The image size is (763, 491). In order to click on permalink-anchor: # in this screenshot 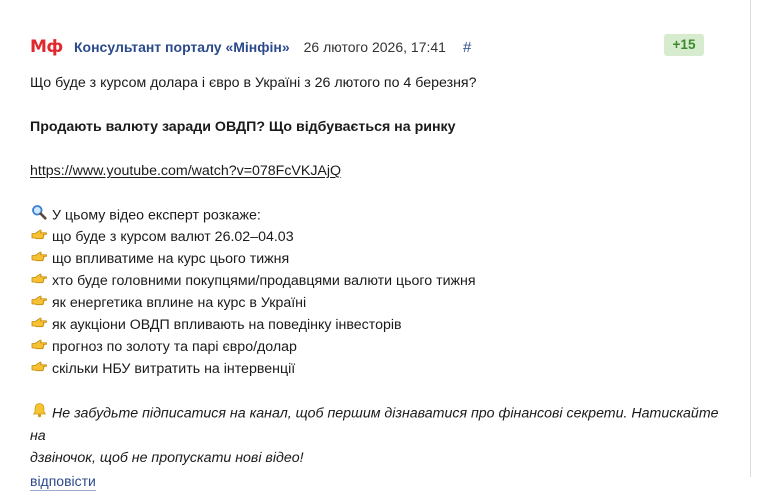, I will do `click(467, 47)`.